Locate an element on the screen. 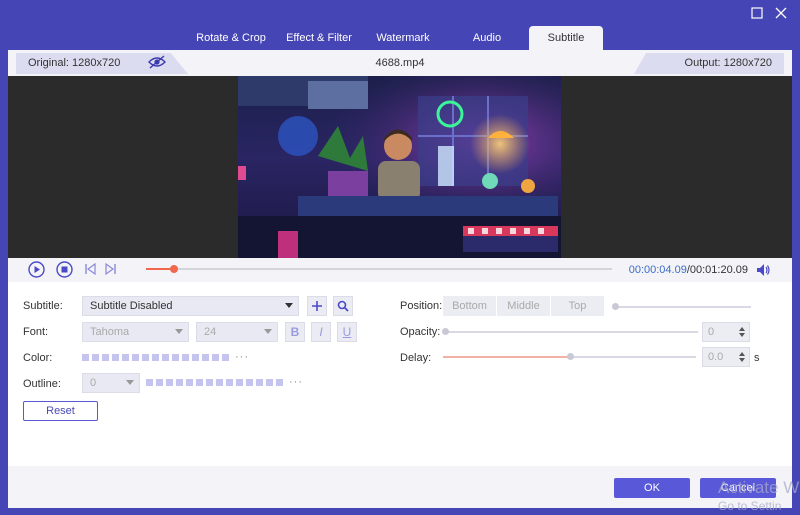 This screenshot has height=515, width=800. time-display: 00:00:04.09/00:01:20.09 is located at coordinates (688, 270).